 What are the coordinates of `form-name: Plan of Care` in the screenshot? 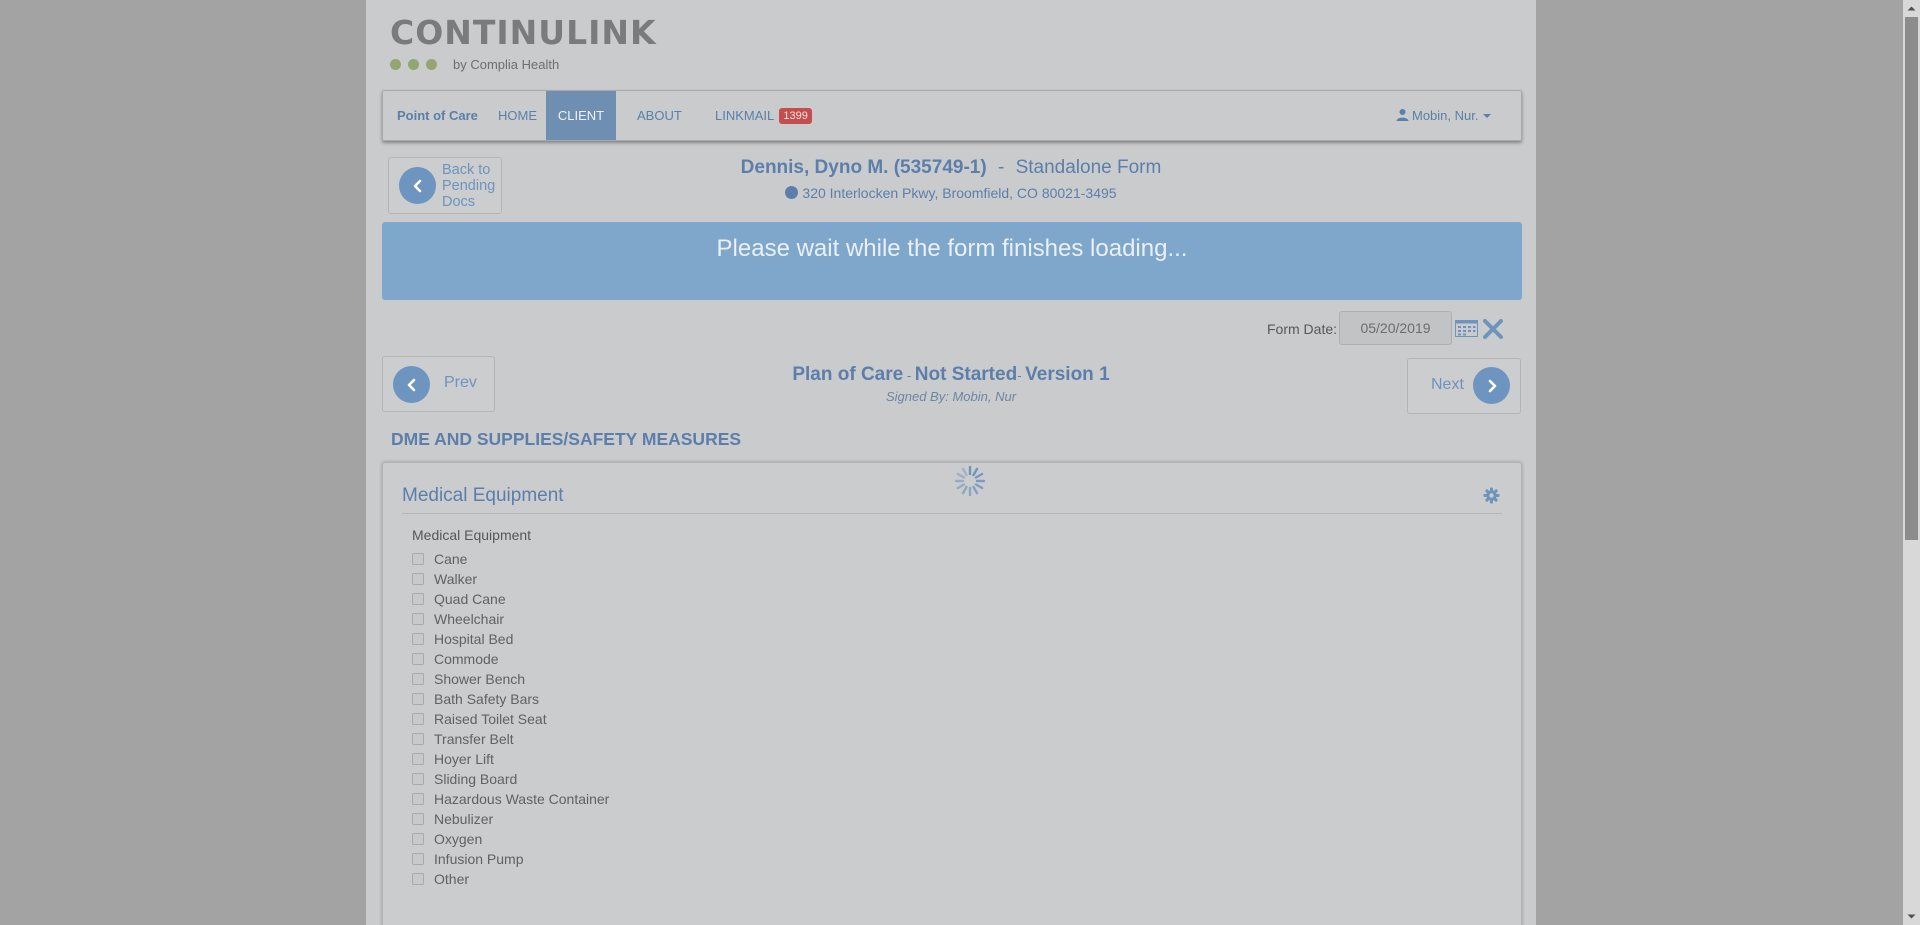 It's located at (848, 374).